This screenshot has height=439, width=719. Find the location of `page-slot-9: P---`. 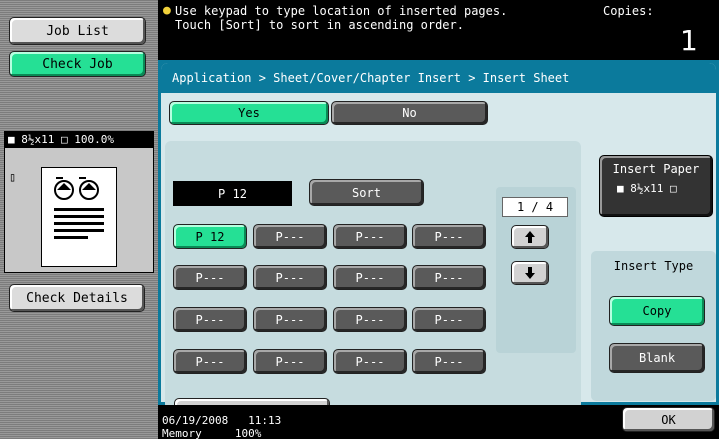

page-slot-9: P--- is located at coordinates (210, 319).